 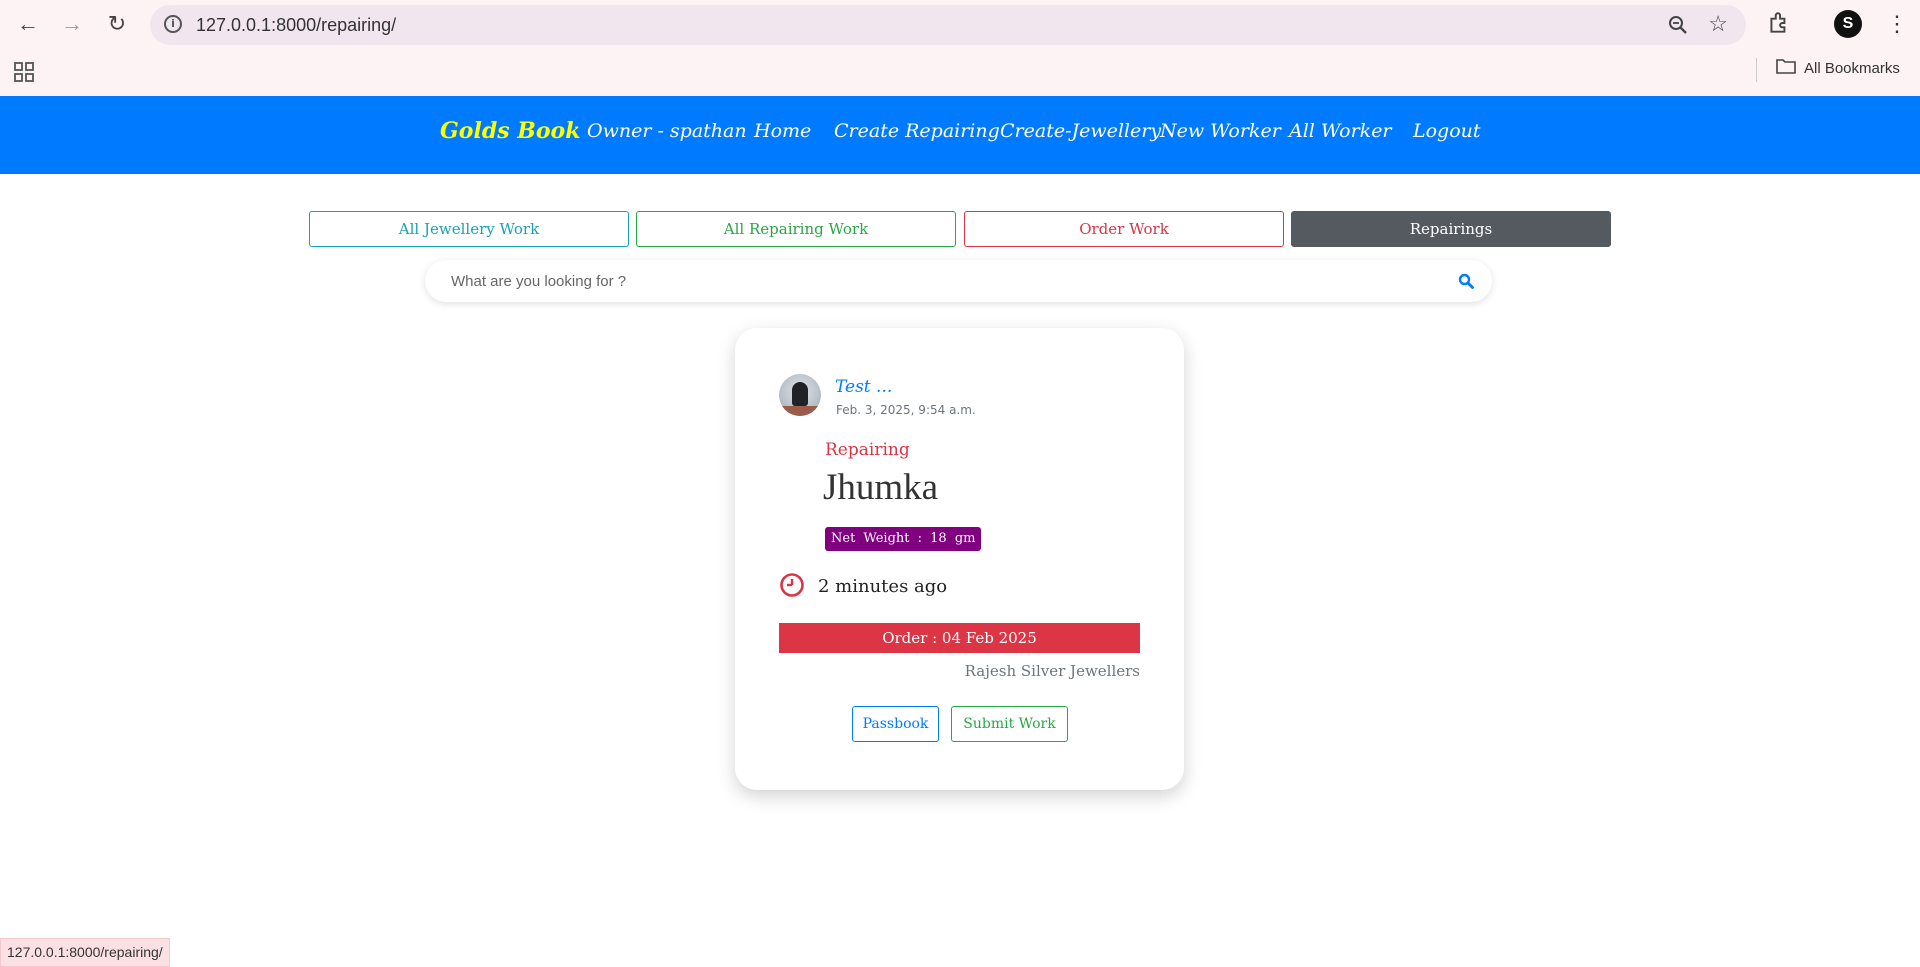 I want to click on clock-icon, so click(x=792, y=587).